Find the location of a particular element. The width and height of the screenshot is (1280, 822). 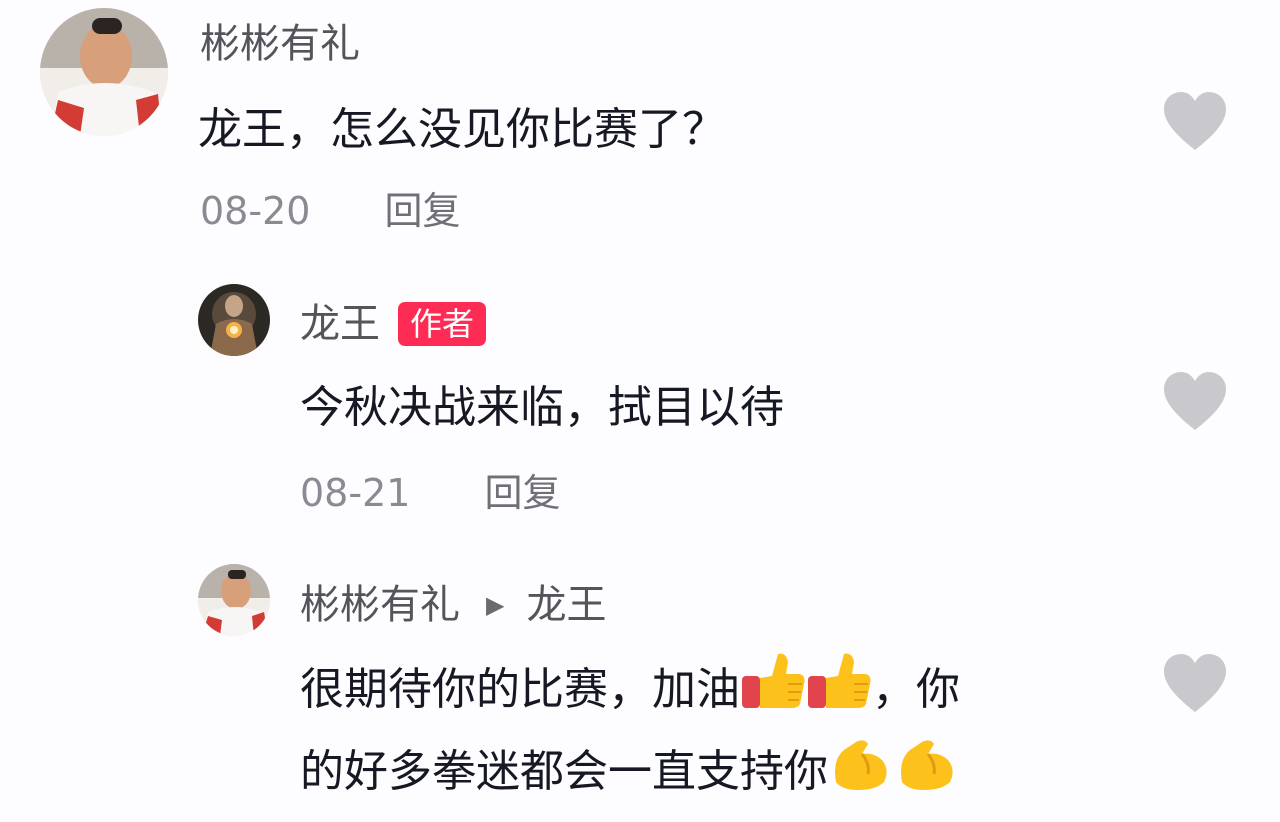

comment-text-tail: ，你 is located at coordinates (916, 689).